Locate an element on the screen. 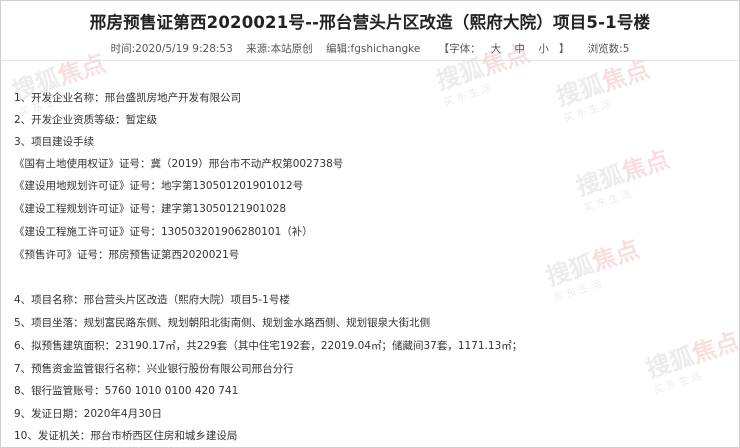 Image resolution: width=740 pixels, height=448 pixels. font-size-prefix: 【字体： is located at coordinates (459, 49).